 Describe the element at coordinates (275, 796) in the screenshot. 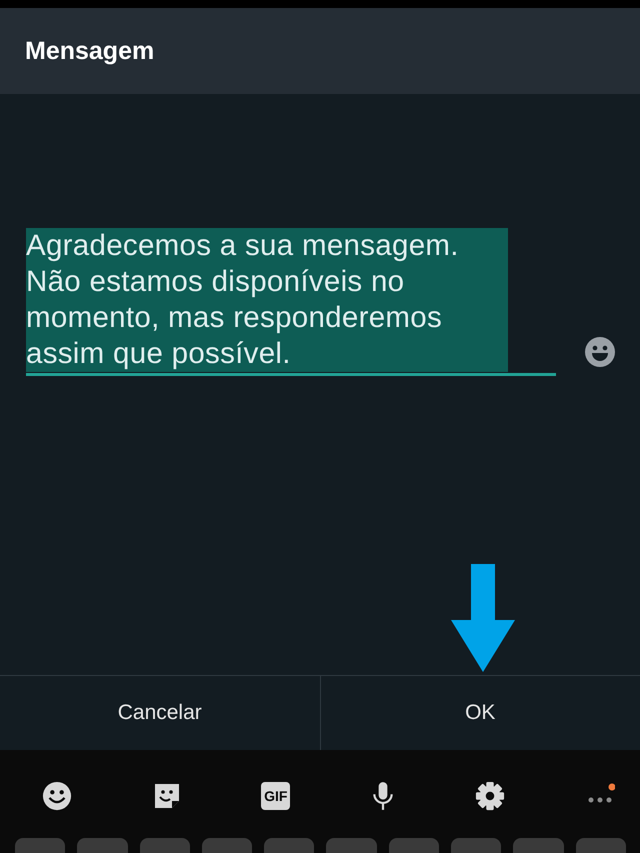

I see `gif-button: GIF` at that location.